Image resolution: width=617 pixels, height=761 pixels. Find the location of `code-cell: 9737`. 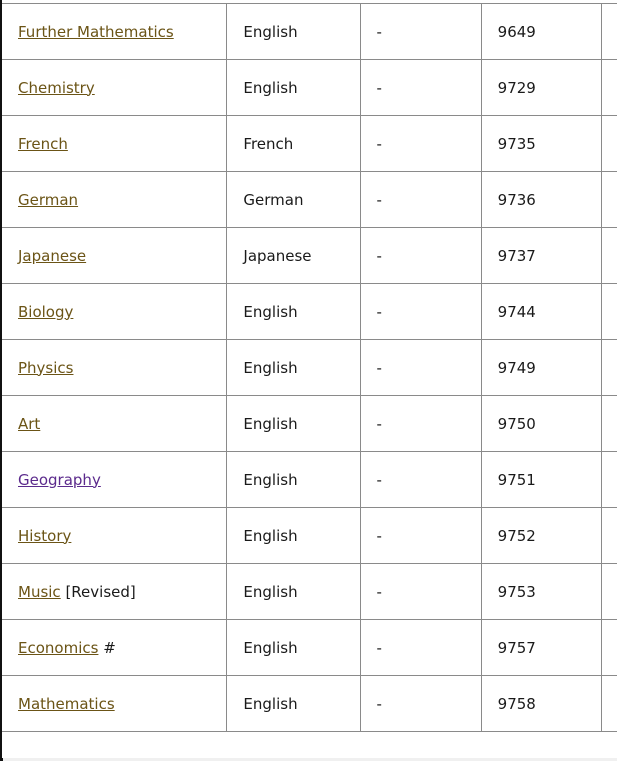

code-cell: 9737 is located at coordinates (541, 255).